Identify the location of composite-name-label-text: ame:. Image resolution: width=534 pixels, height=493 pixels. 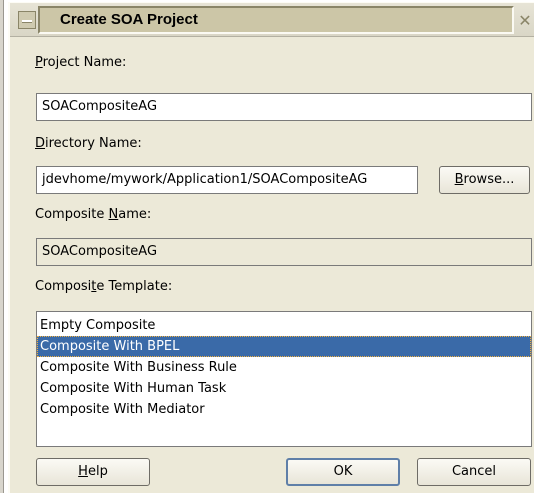
(135, 214).